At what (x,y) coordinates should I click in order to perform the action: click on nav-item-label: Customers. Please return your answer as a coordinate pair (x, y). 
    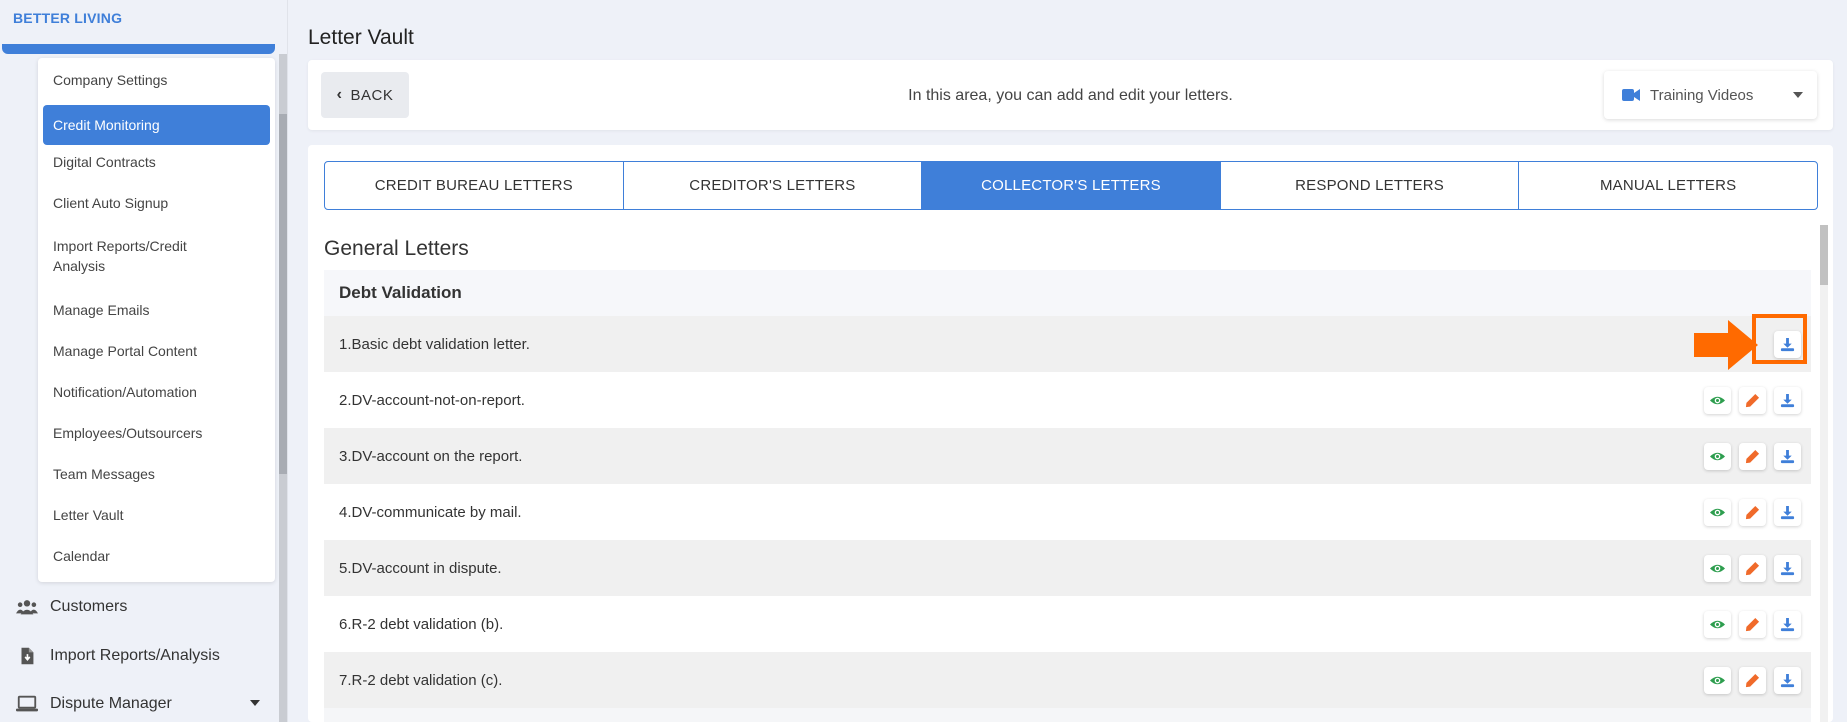
    Looking at the image, I should click on (89, 606).